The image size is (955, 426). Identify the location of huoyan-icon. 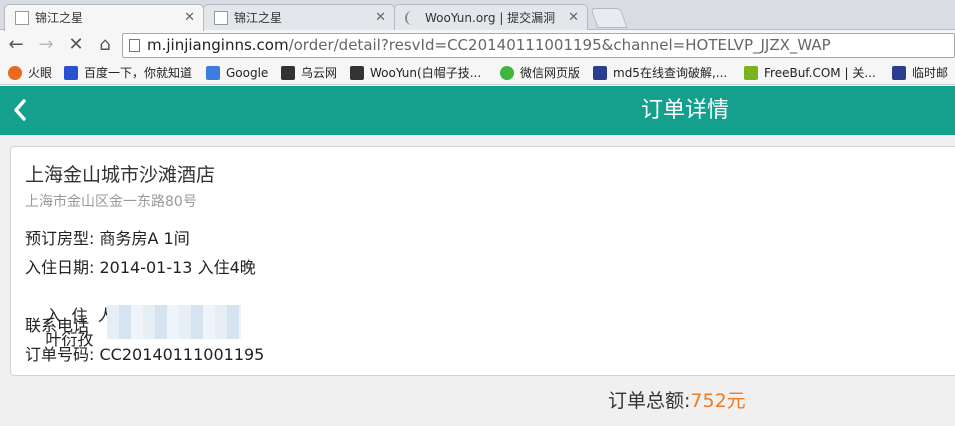
(15, 73).